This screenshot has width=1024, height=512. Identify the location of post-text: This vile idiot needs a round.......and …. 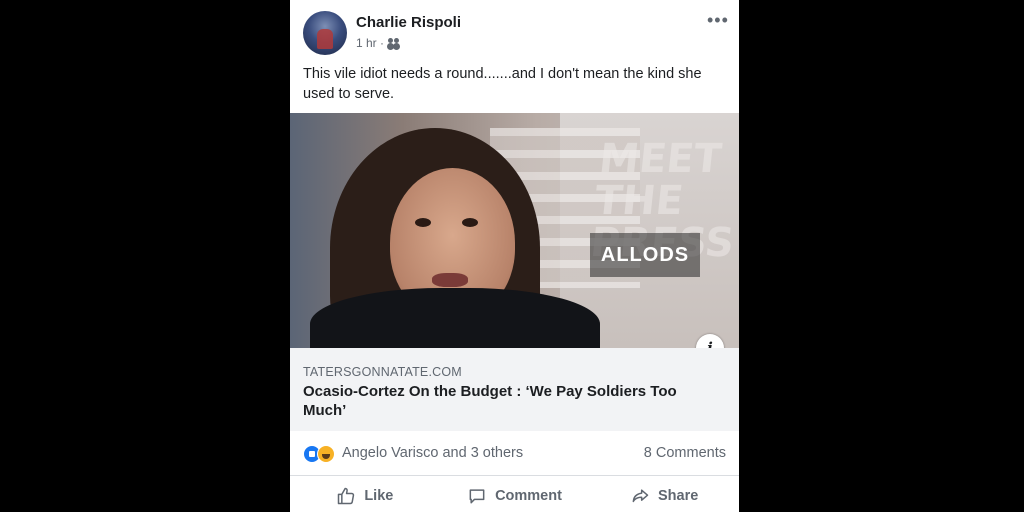
(502, 84).